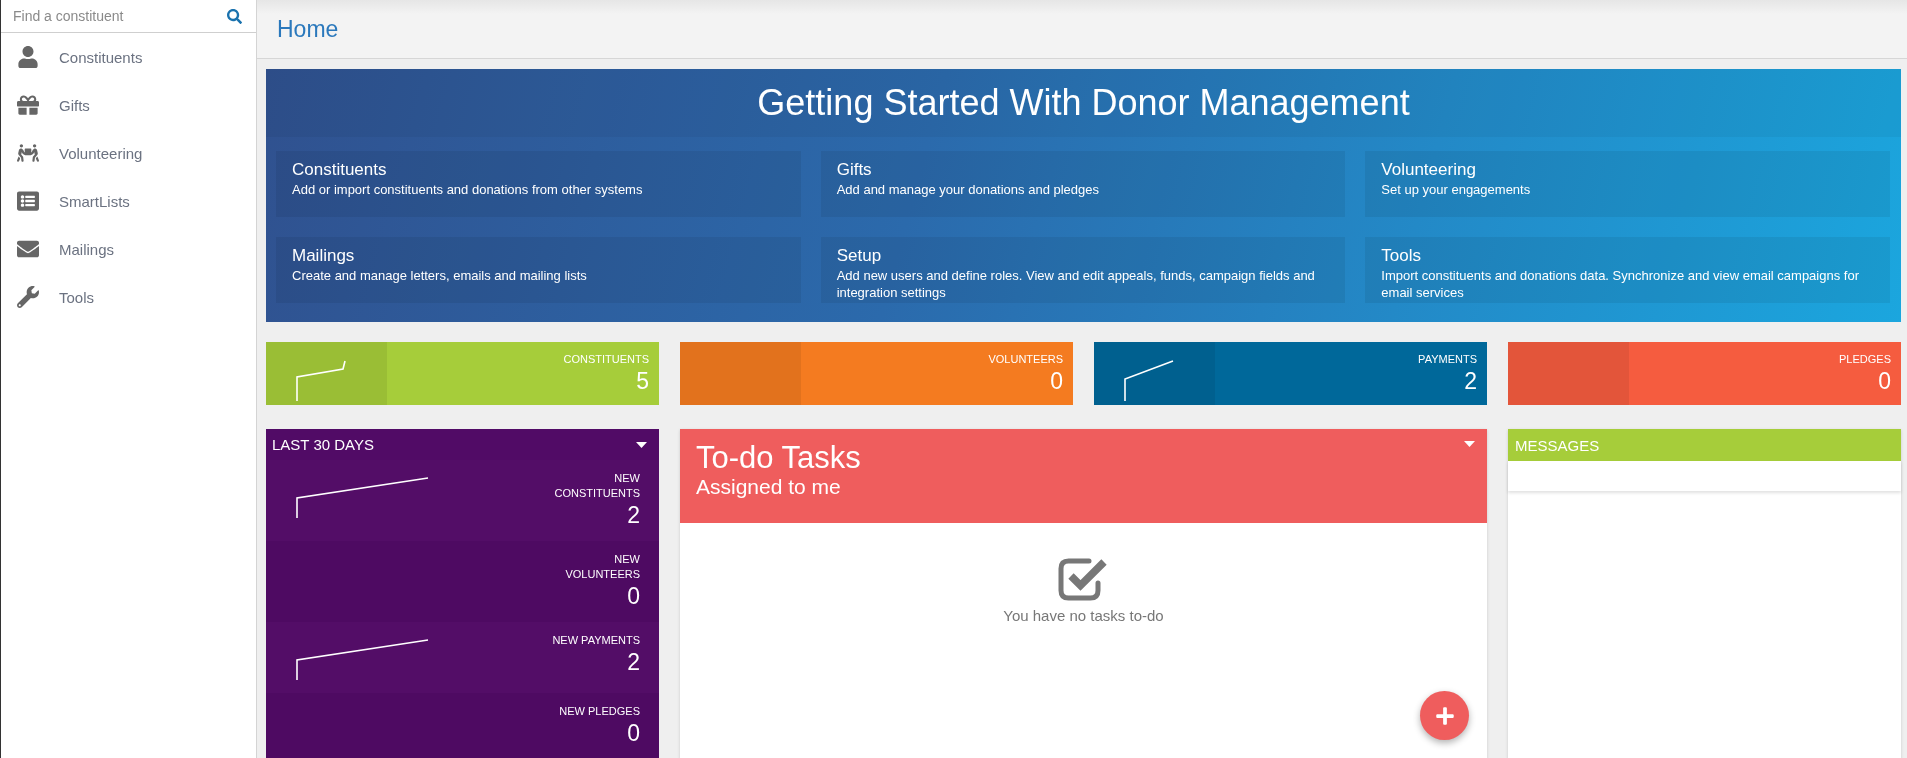  I want to click on nav-item: Constituents, so click(128, 57).